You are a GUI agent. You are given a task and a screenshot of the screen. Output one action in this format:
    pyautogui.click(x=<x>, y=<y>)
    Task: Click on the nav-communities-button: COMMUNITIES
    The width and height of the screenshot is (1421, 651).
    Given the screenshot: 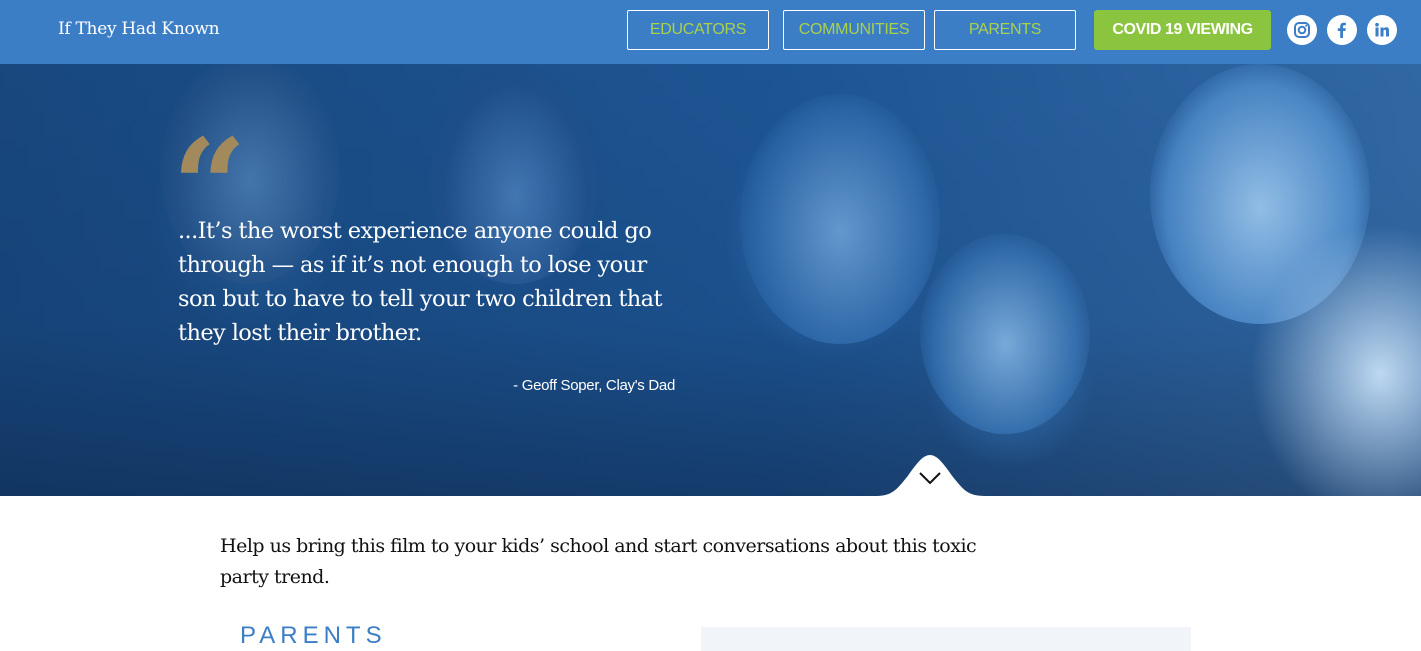 What is the action you would take?
    pyautogui.click(x=854, y=30)
    